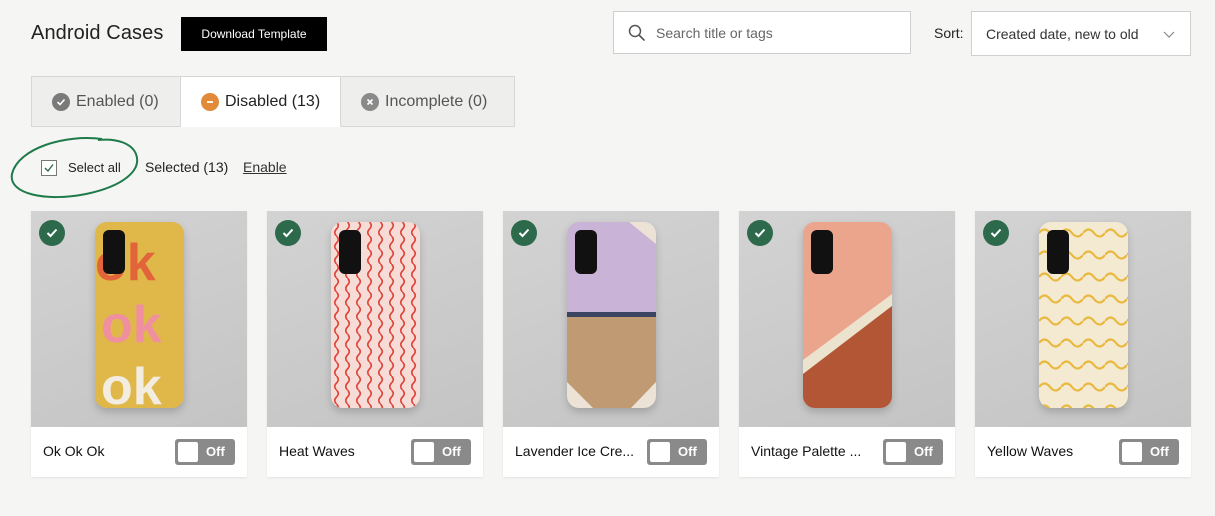 This screenshot has height=516, width=1215. Describe the element at coordinates (74, 451) in the screenshot. I see `product-name: Ok Ok Ok` at that location.